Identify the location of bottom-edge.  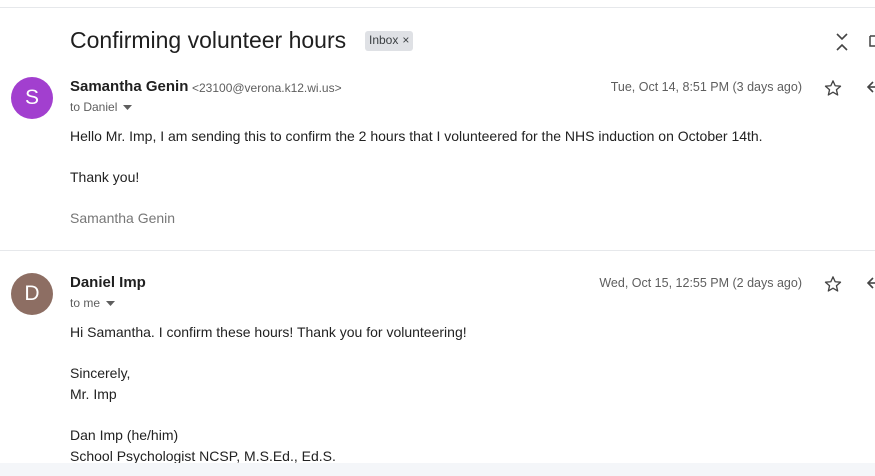
(437, 469).